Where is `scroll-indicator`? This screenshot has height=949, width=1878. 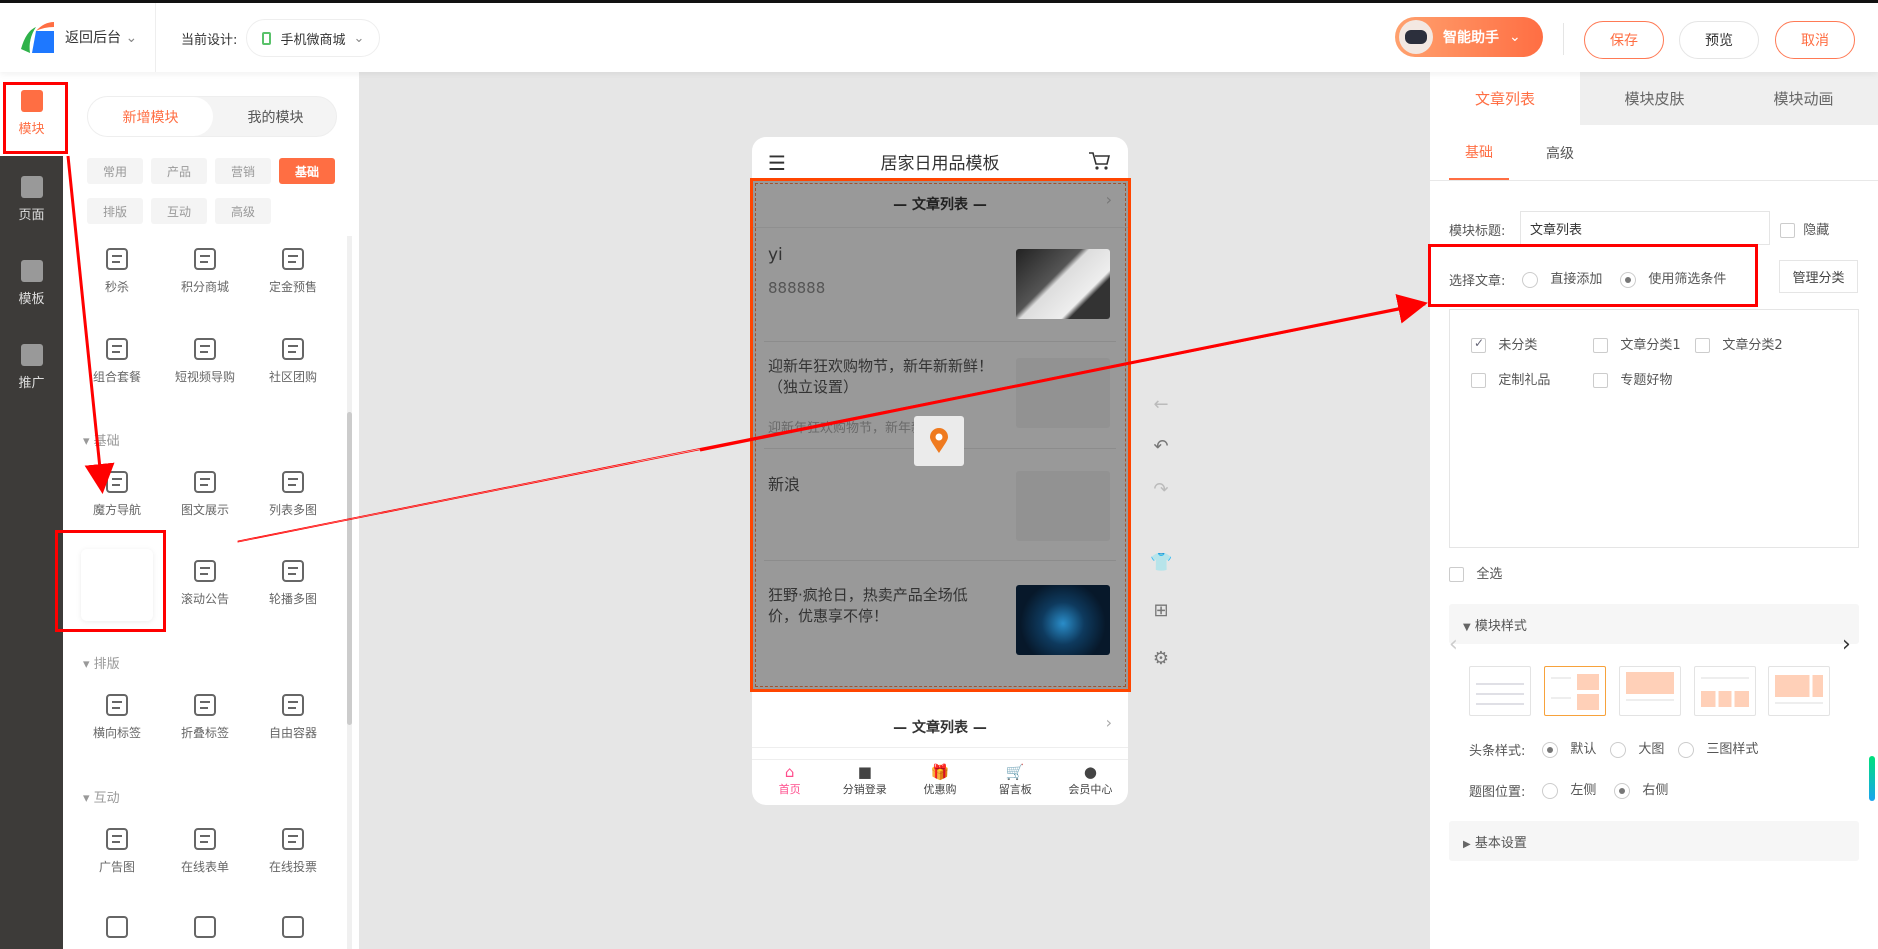 scroll-indicator is located at coordinates (1872, 778).